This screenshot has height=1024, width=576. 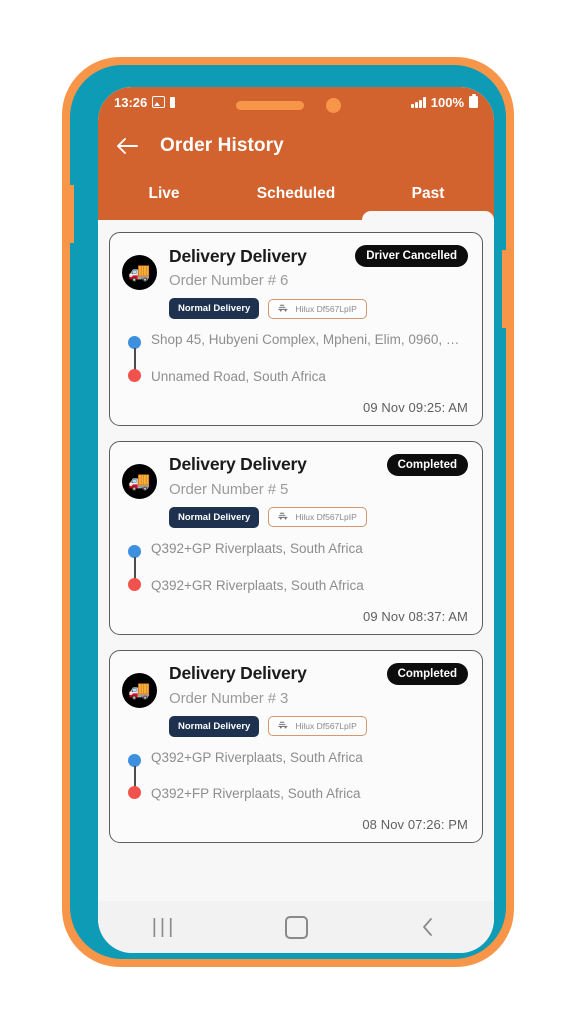 I want to click on tab-live: Live, so click(x=164, y=194).